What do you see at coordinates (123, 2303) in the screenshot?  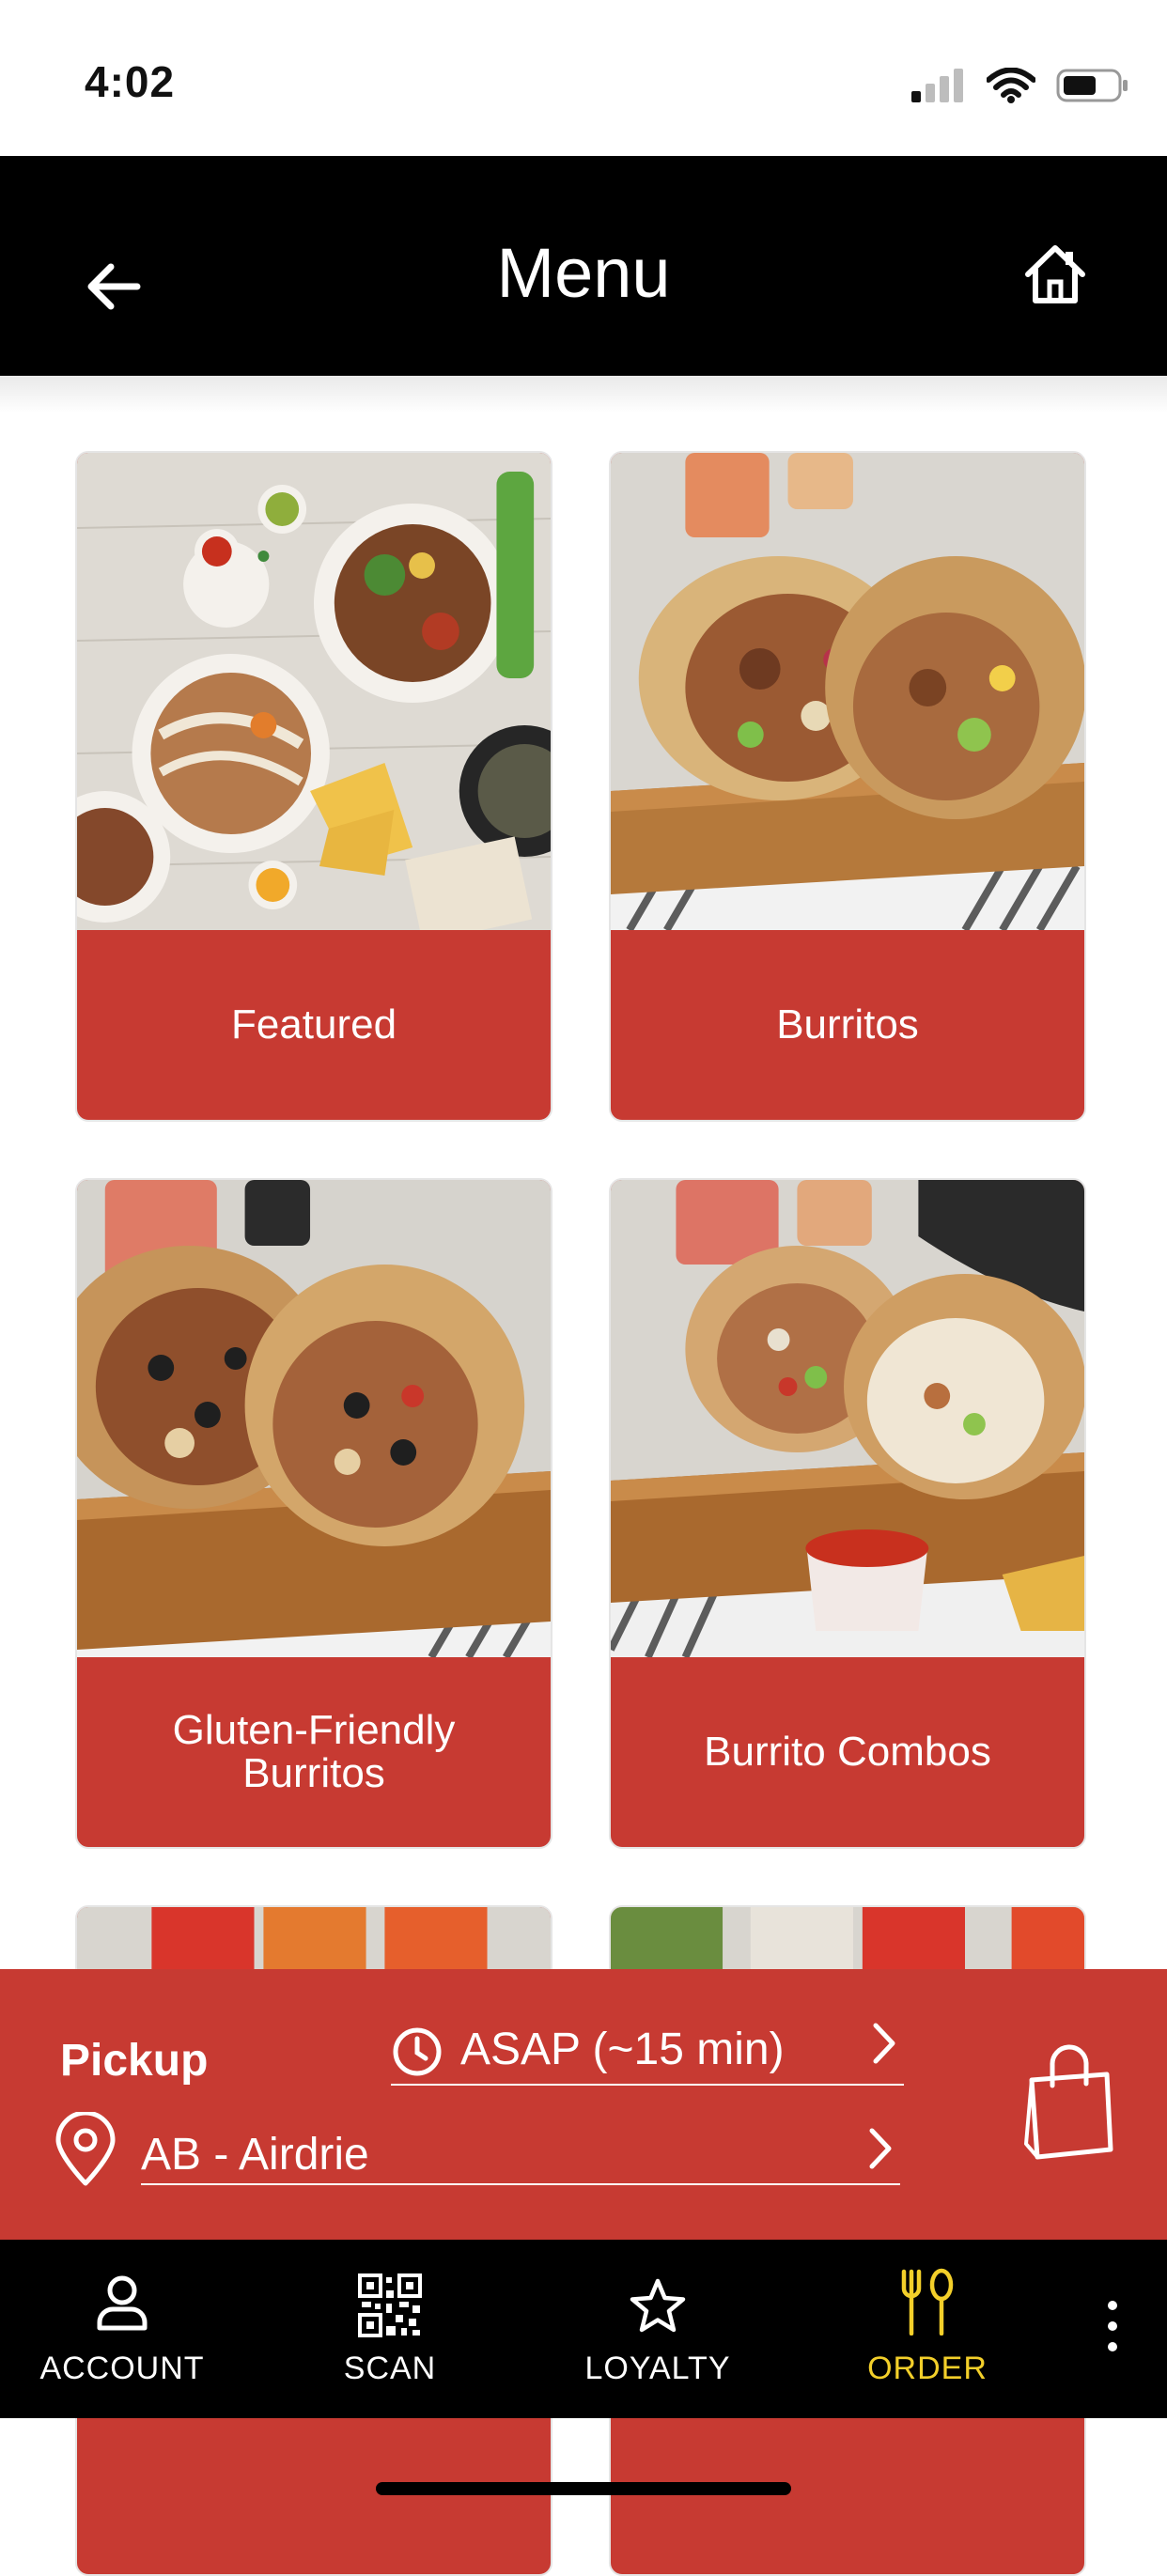 I see `person-icon` at bounding box center [123, 2303].